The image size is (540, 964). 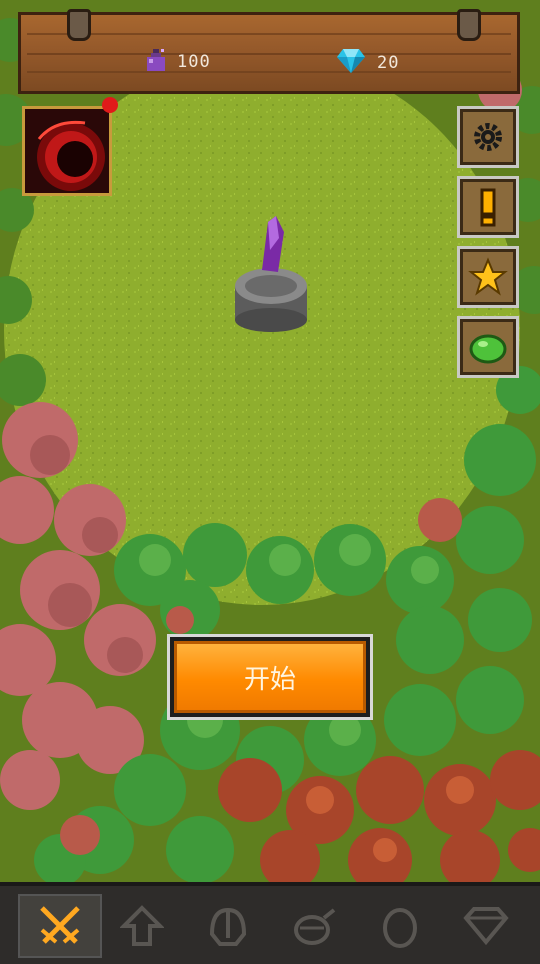 I want to click on nav-shop, so click(x=486, y=926).